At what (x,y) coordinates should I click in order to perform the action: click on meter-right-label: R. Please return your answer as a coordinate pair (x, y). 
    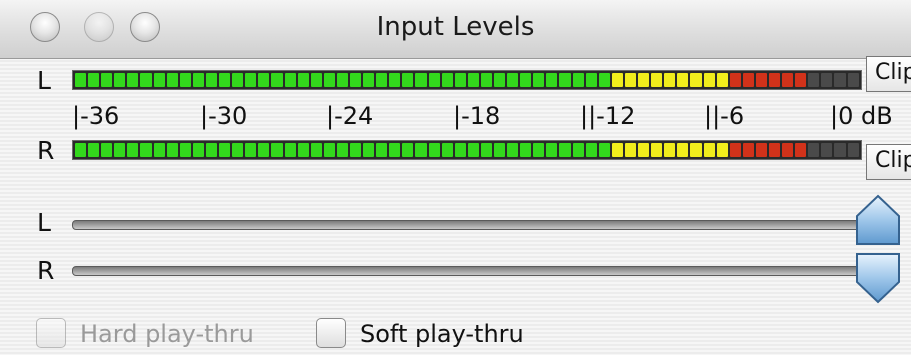
    Looking at the image, I should click on (46, 150).